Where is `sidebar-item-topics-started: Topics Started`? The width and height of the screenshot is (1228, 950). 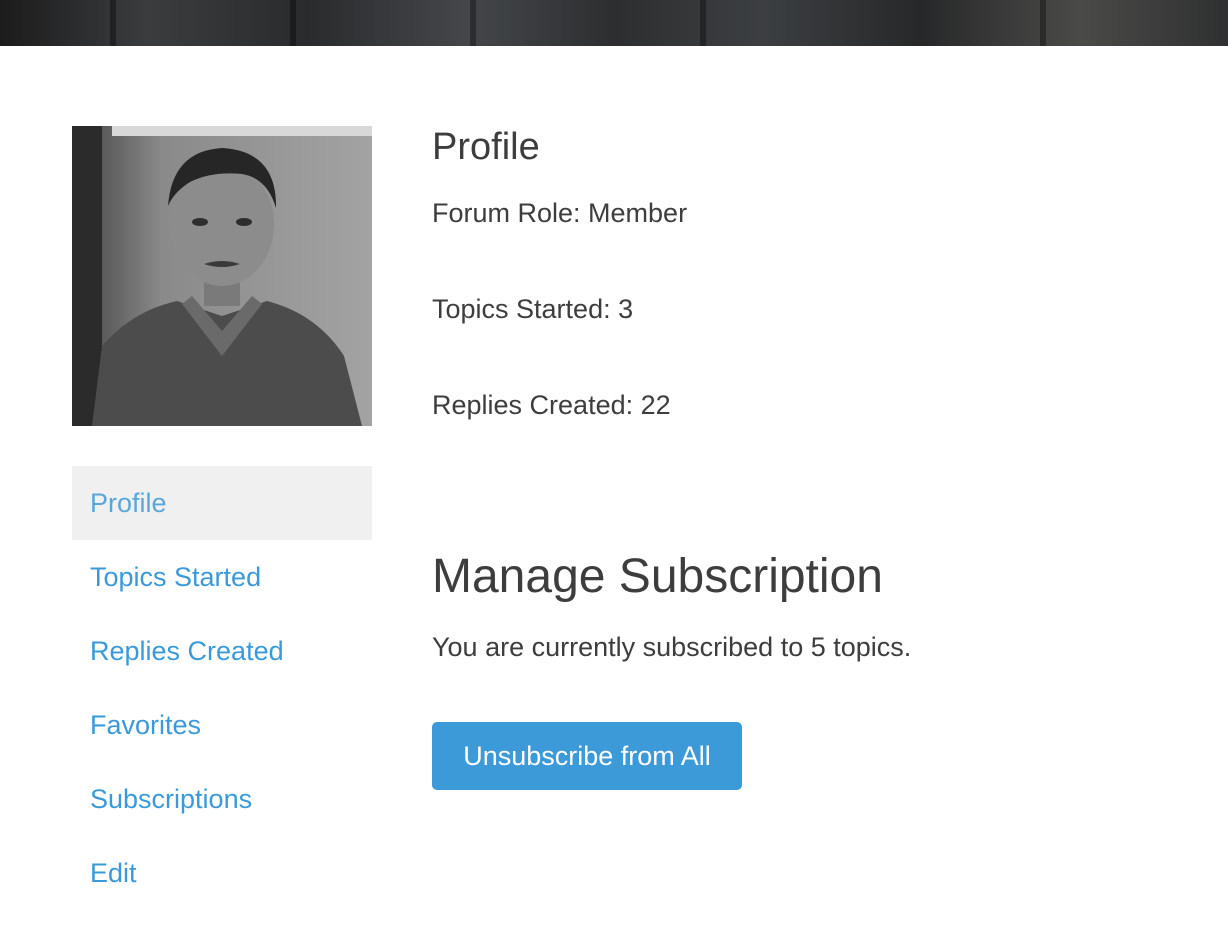
sidebar-item-topics-started: Topics Started is located at coordinates (222, 577).